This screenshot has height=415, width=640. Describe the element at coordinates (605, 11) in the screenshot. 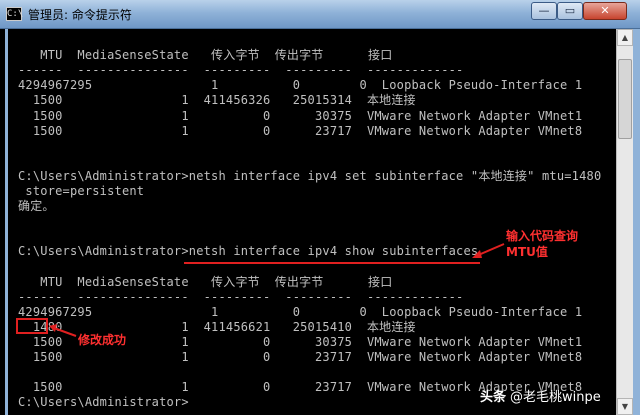

I see `close-button: ✕` at that location.